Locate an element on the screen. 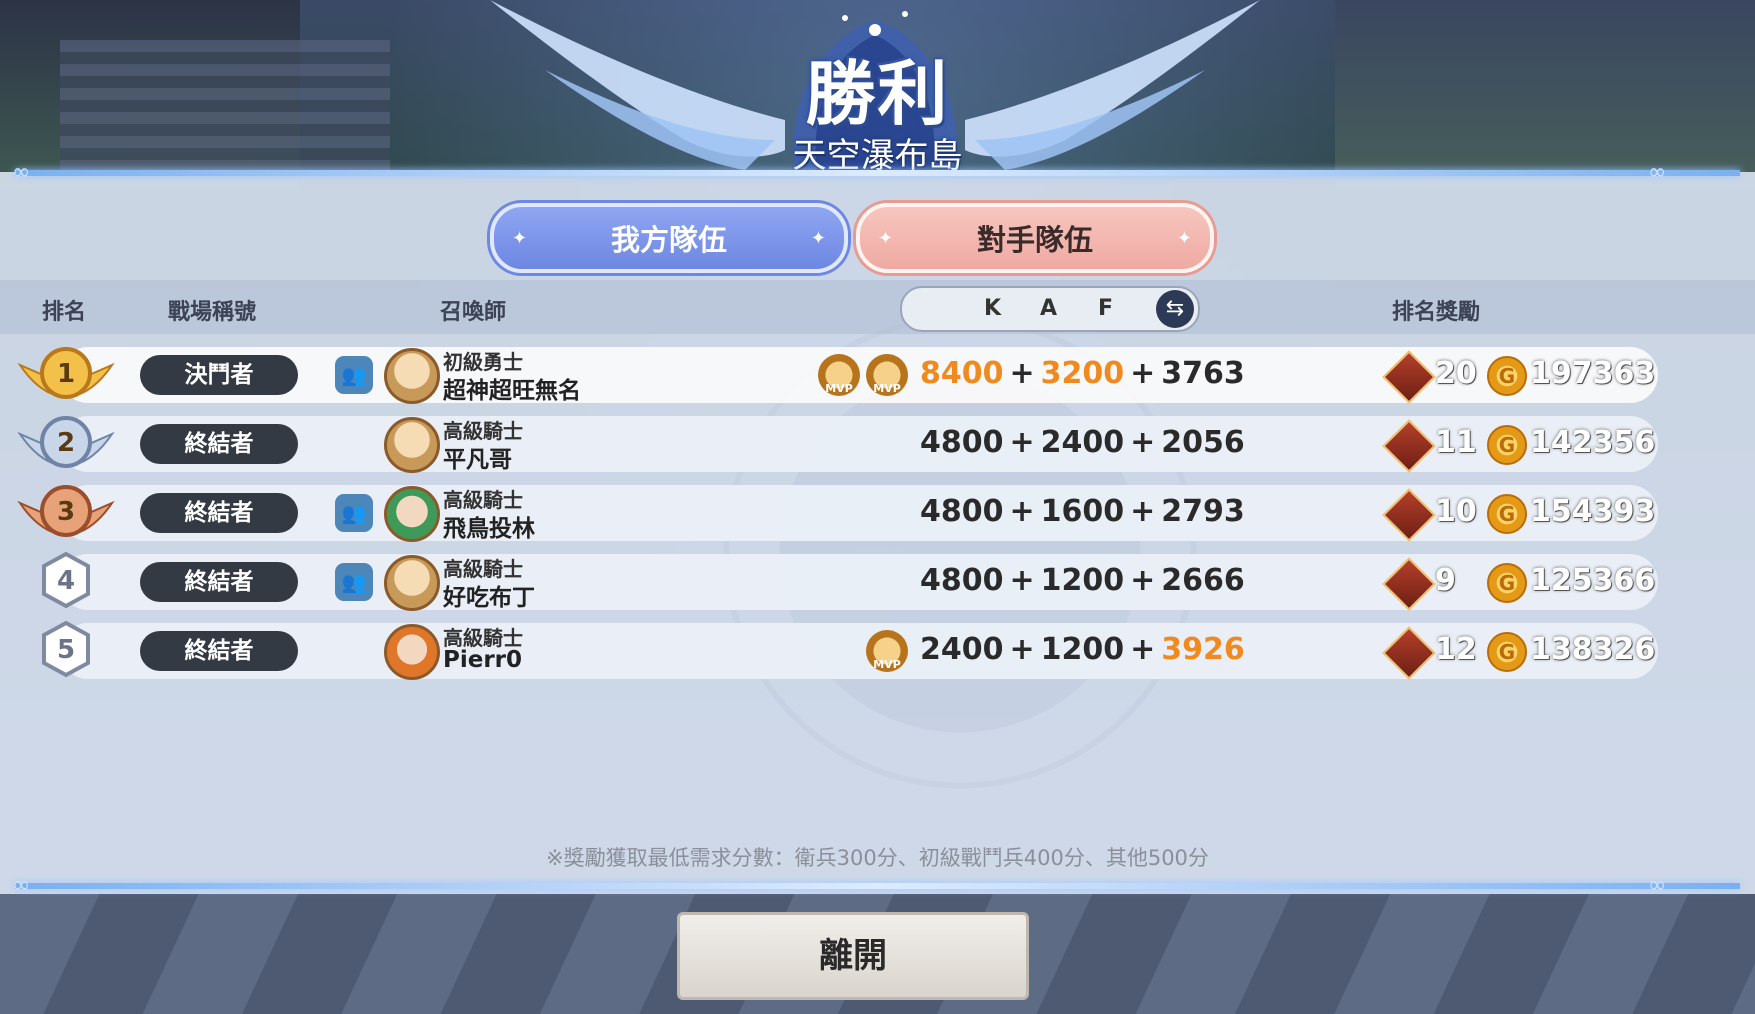 Image resolution: width=1755 pixels, height=1014 pixels. summoner-name: 平凡哥 is located at coordinates (477, 460).